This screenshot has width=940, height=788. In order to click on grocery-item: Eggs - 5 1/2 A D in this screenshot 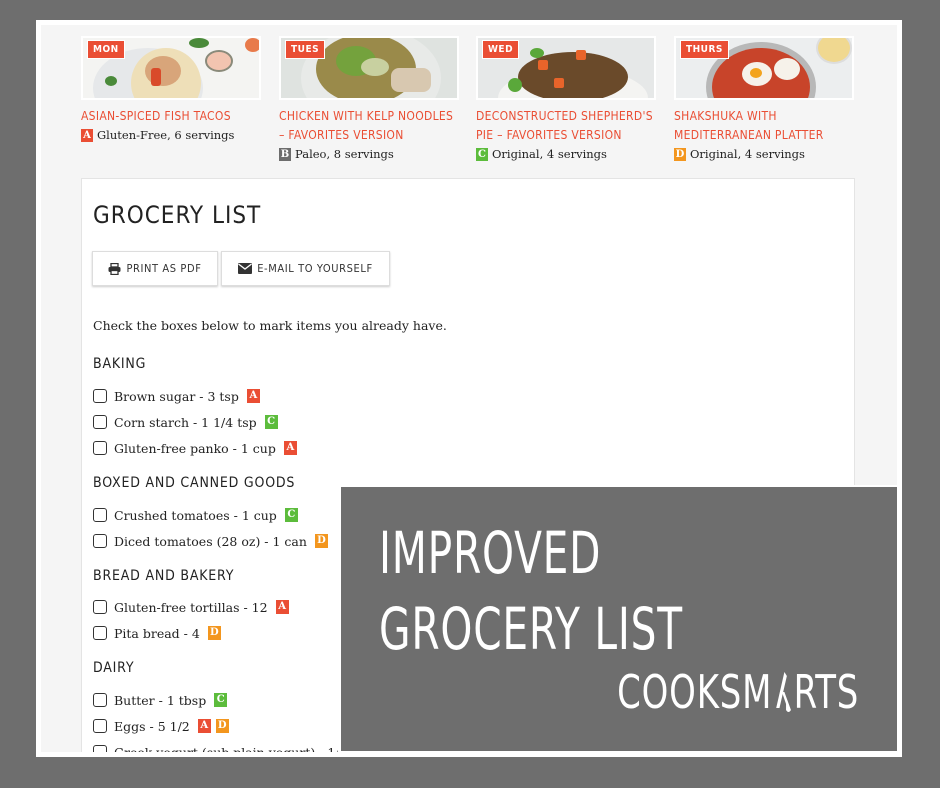, I will do `click(161, 726)`.